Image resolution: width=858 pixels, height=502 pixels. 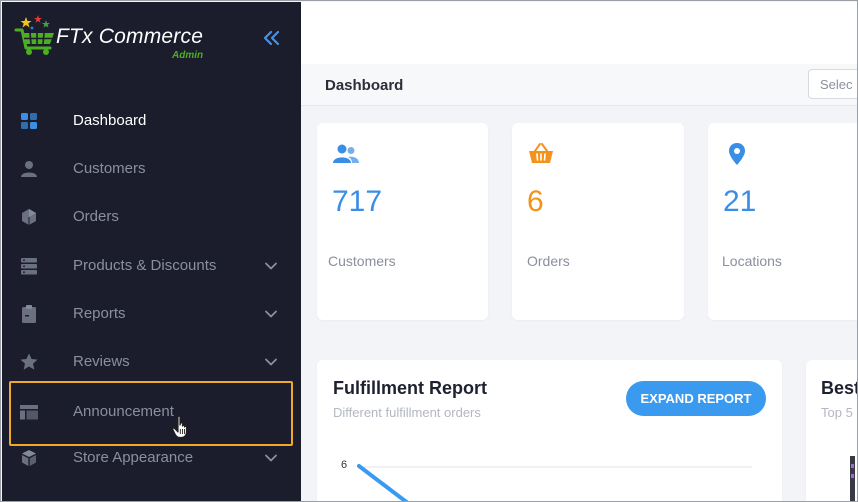 I want to click on product-thumbnail, so click(x=852, y=478).